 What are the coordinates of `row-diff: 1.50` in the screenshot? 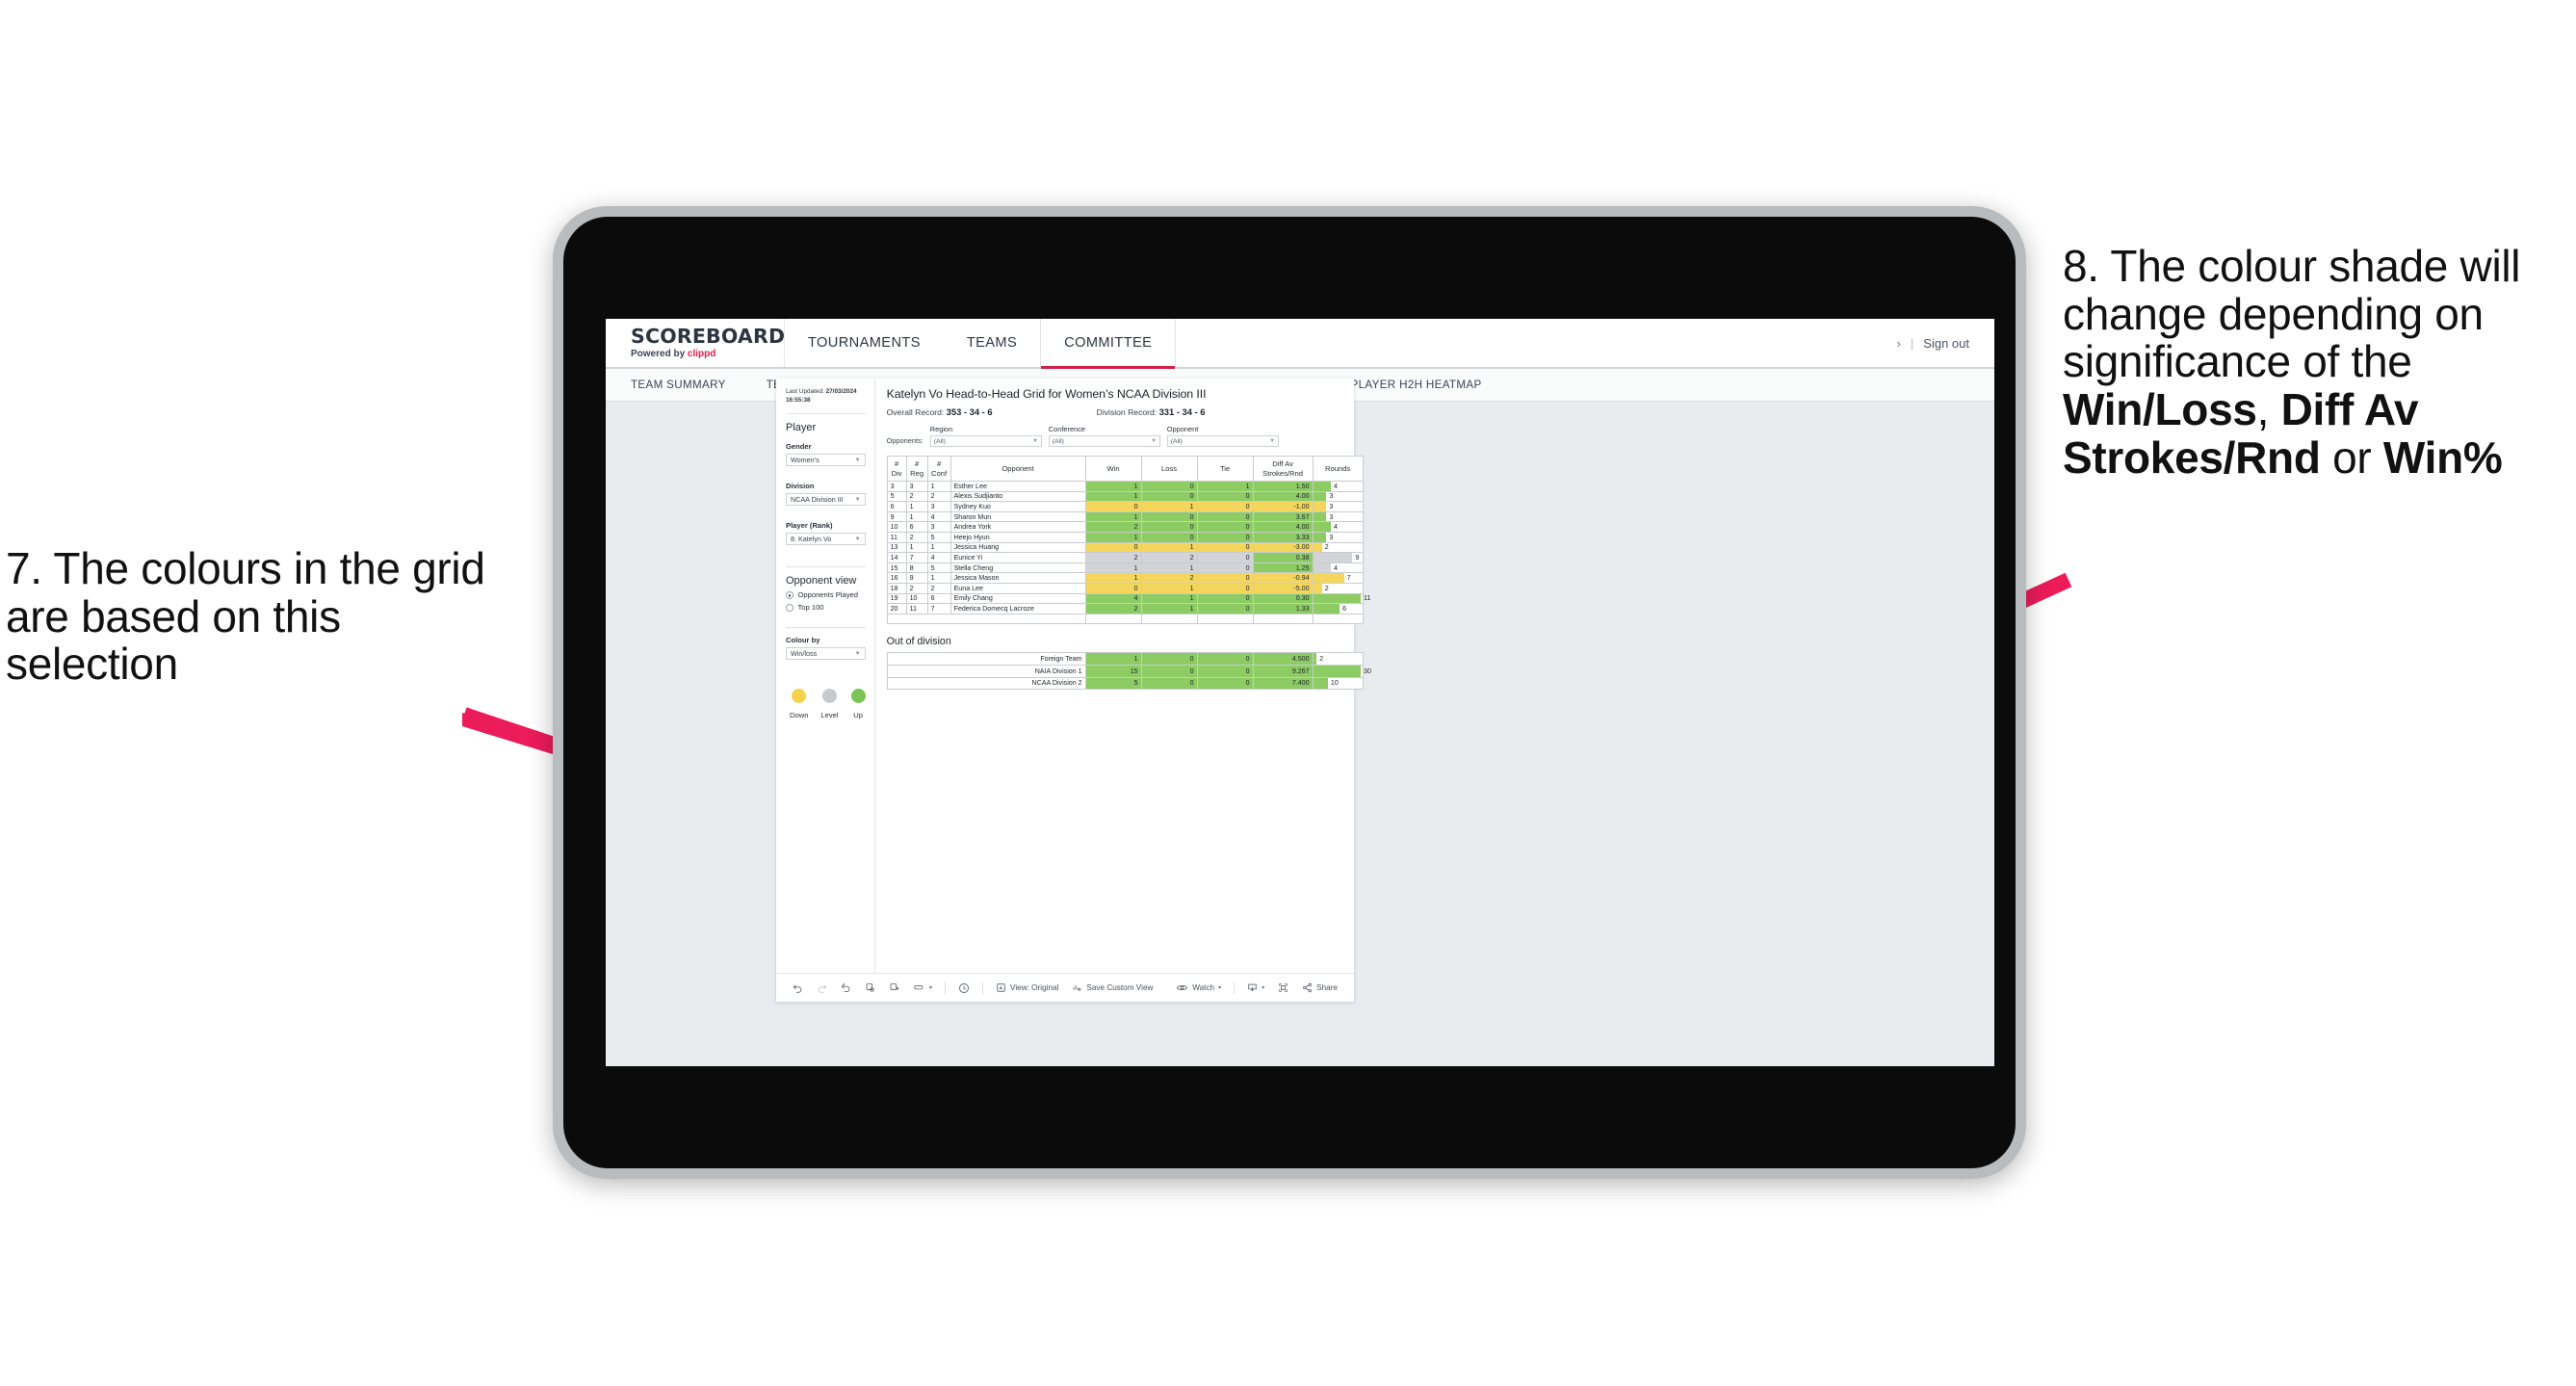 It's located at (1283, 486).